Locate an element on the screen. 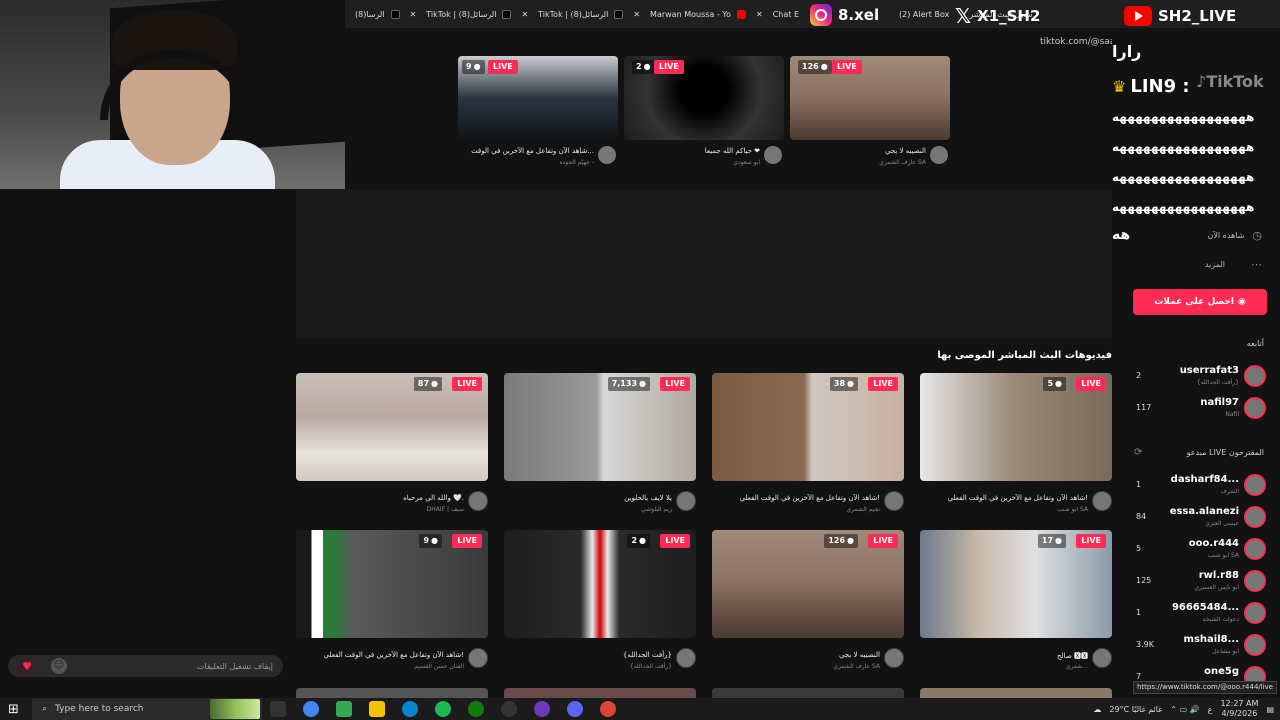 This screenshot has height=720, width=1280. live-card: 2 ● LIVE حياكم الله جميعا ❤ ابو سعودي is located at coordinates (704, 113).